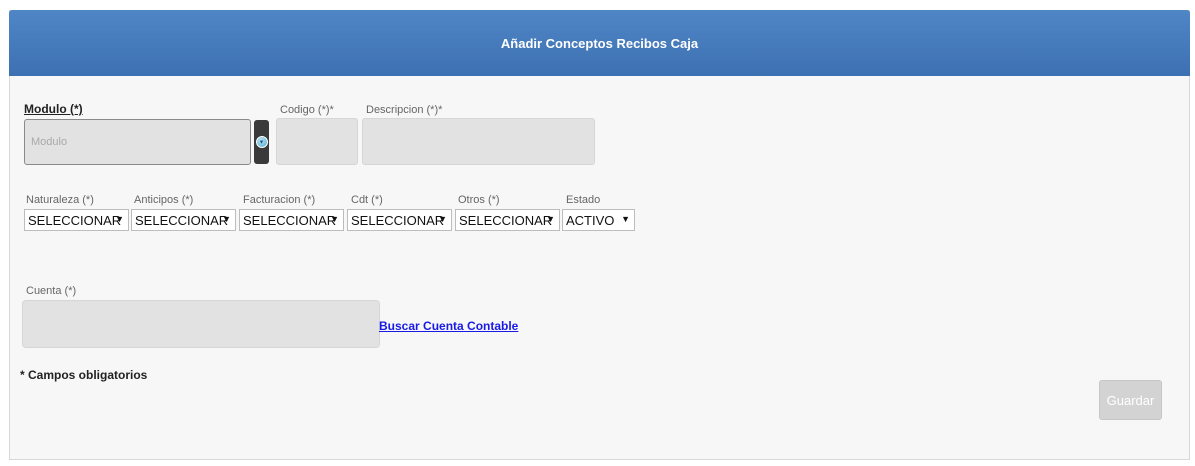 Image resolution: width=1195 pixels, height=466 pixels. Describe the element at coordinates (1130, 400) in the screenshot. I see `save-button: Guardar` at that location.